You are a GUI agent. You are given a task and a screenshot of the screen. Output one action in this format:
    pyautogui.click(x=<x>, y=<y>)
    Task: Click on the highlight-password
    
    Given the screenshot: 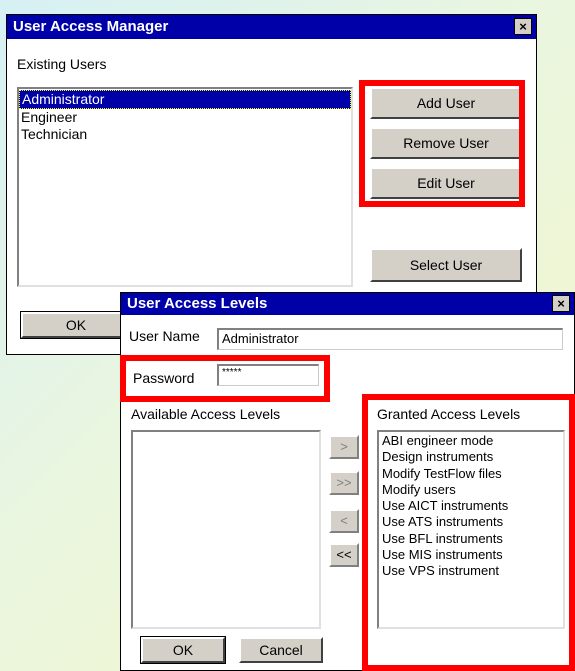 What is the action you would take?
    pyautogui.click(x=225, y=378)
    